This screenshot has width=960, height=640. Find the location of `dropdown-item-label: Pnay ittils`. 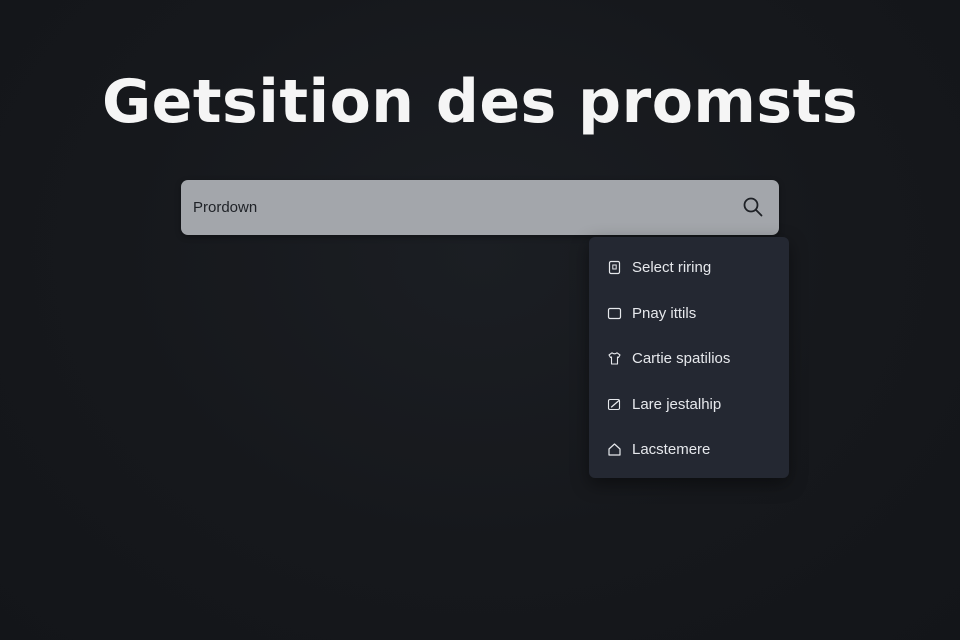

dropdown-item-label: Pnay ittils is located at coordinates (664, 313).